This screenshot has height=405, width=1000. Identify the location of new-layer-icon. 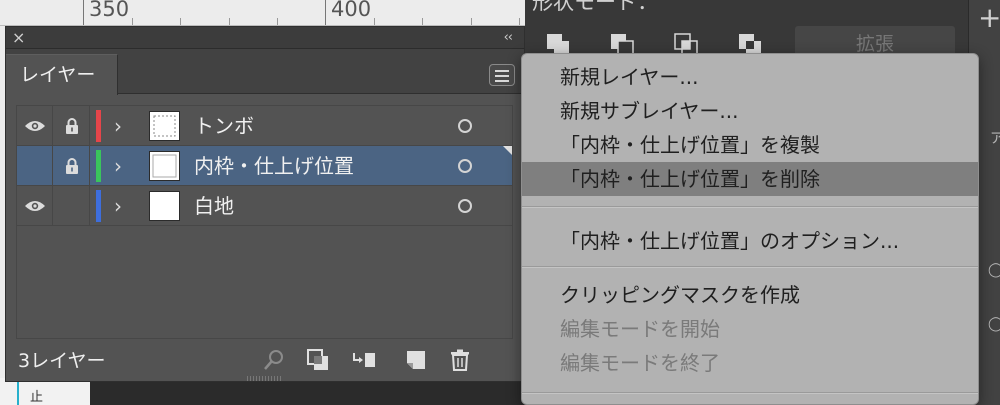
(416, 360).